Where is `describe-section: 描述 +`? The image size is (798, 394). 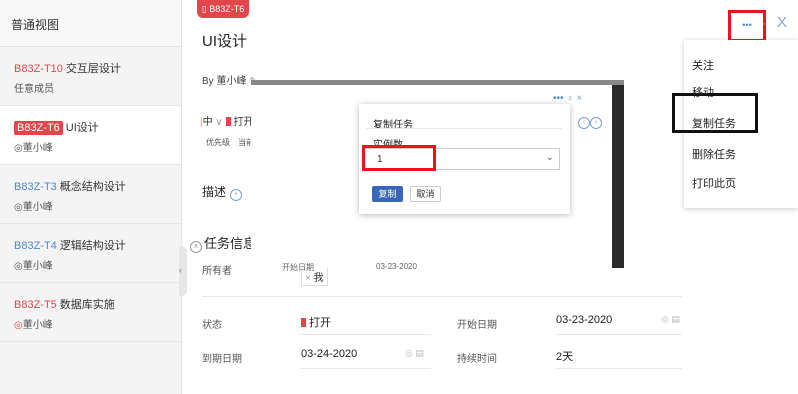 describe-section: 描述 + is located at coordinates (222, 192).